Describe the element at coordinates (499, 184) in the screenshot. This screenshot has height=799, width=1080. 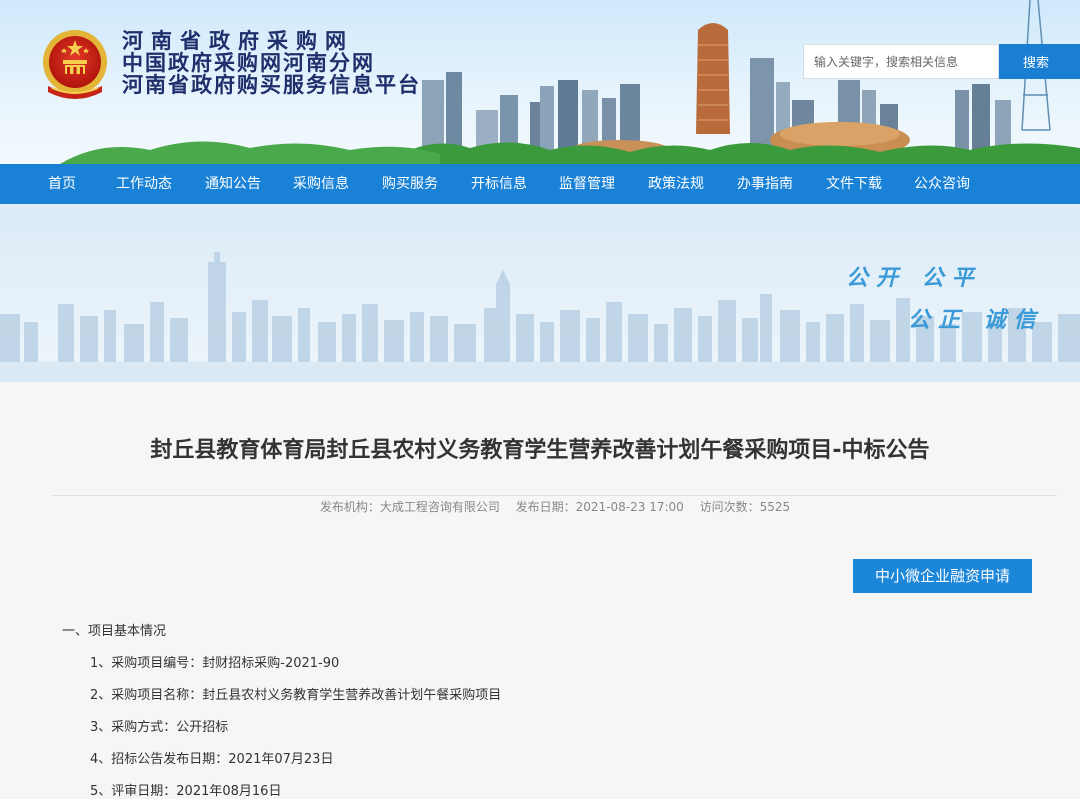
I see `nav-item-bid-opening: 开标信息` at that location.